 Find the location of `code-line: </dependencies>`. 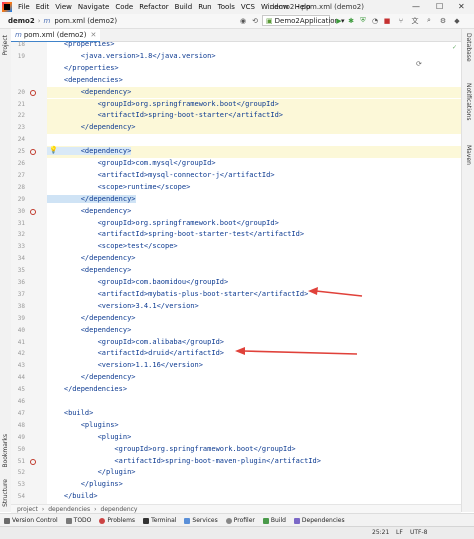

code-line: </dependencies> is located at coordinates (254, 390).